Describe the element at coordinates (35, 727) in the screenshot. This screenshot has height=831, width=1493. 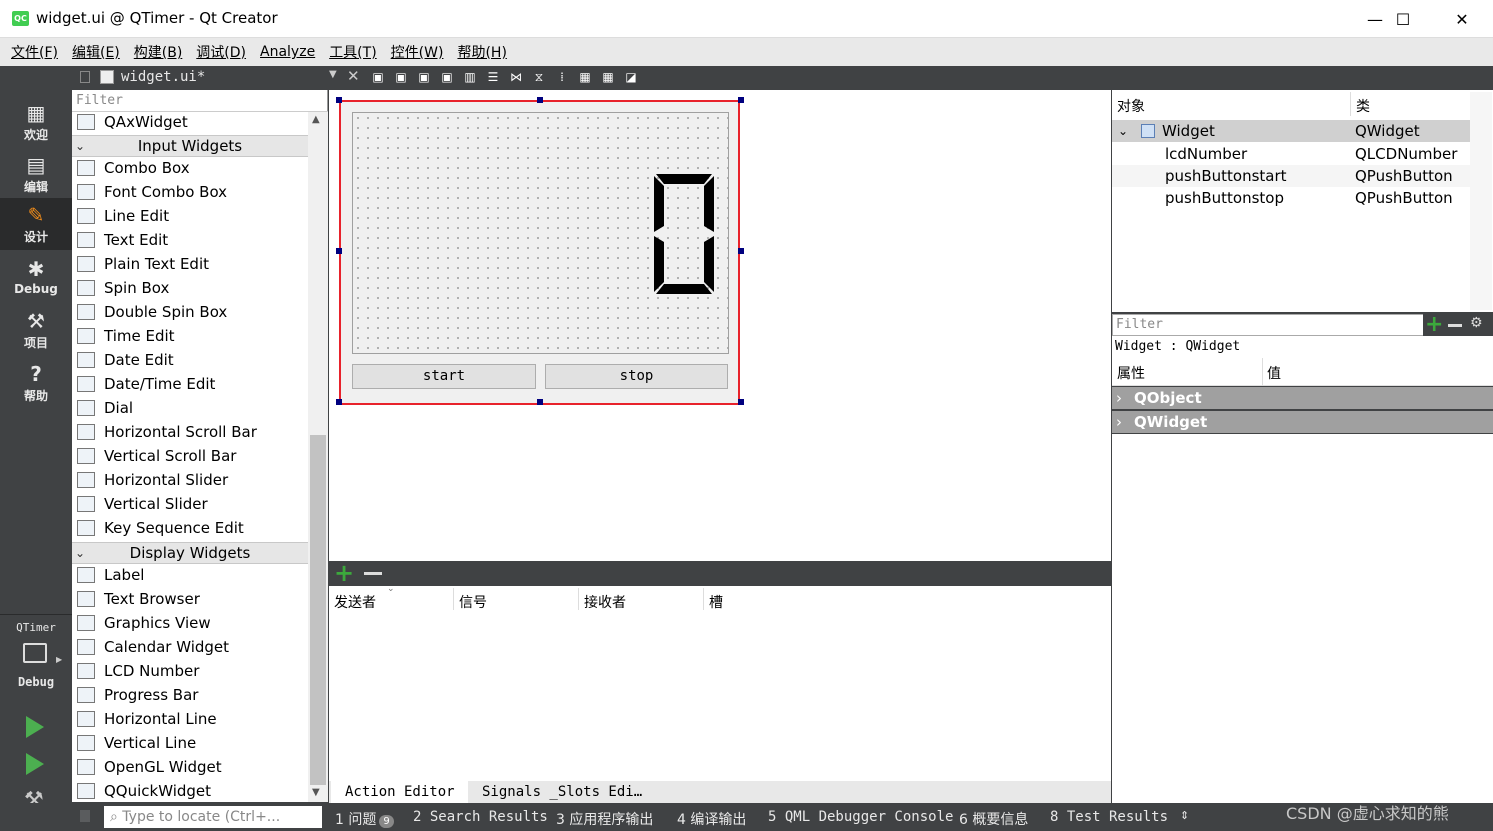
I see `run-icon` at that location.